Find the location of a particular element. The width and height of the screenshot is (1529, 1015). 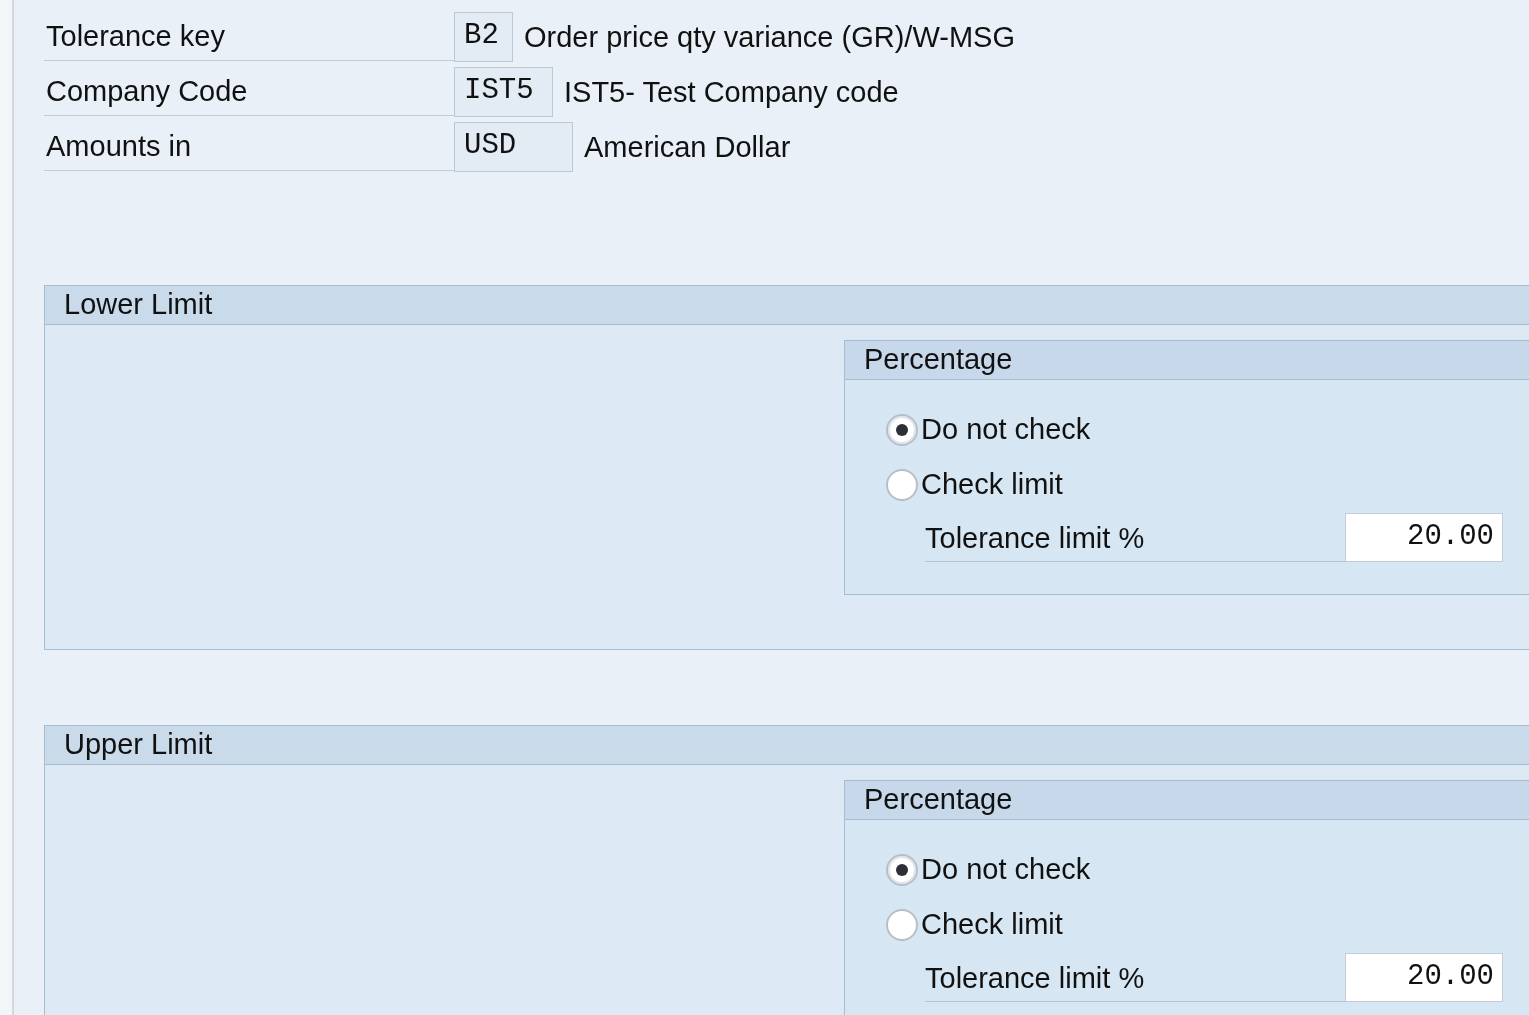

group-title: Upper Limit is located at coordinates (138, 745).